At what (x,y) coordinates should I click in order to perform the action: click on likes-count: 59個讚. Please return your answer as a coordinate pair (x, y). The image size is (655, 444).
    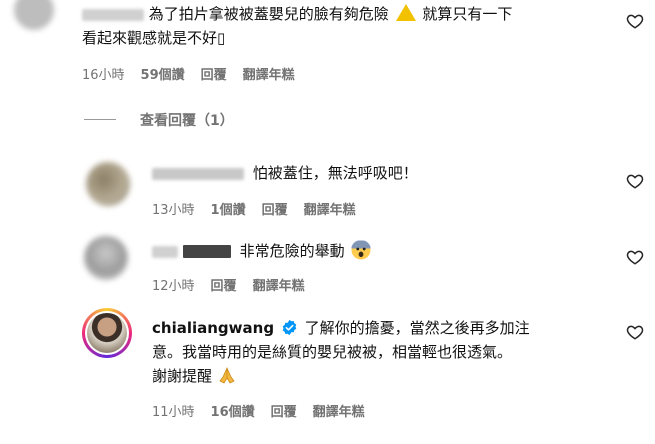
    Looking at the image, I should click on (163, 73).